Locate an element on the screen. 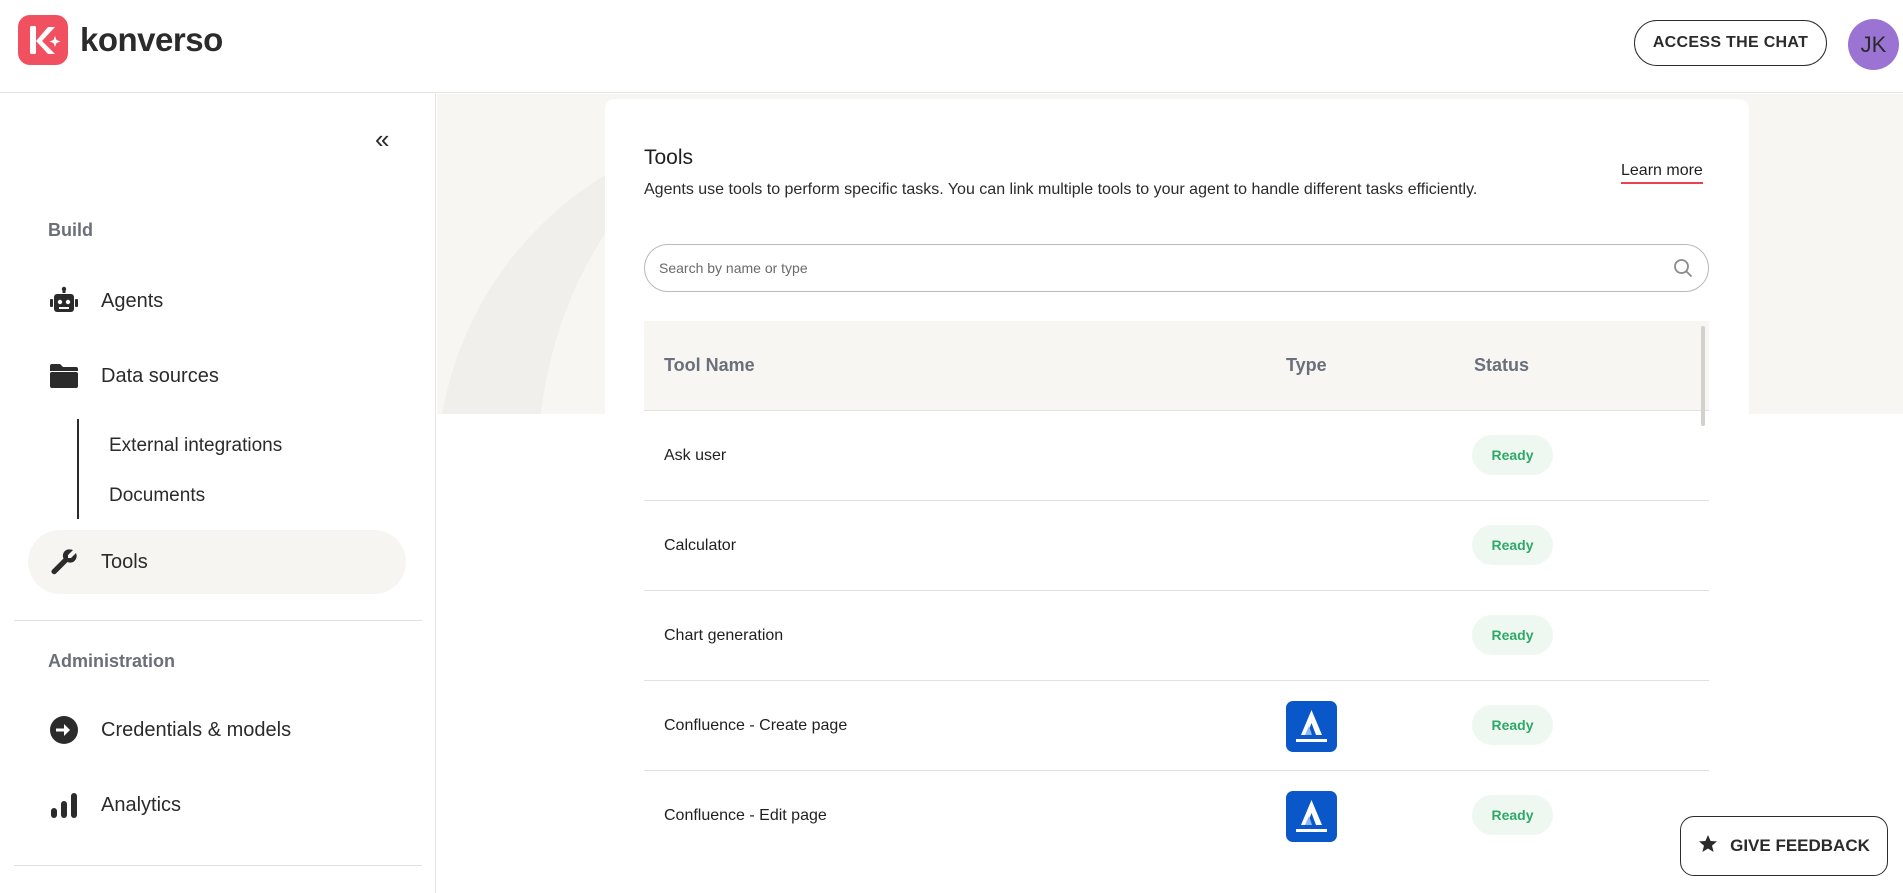  table-row: Calculator Ready is located at coordinates (1176, 546).